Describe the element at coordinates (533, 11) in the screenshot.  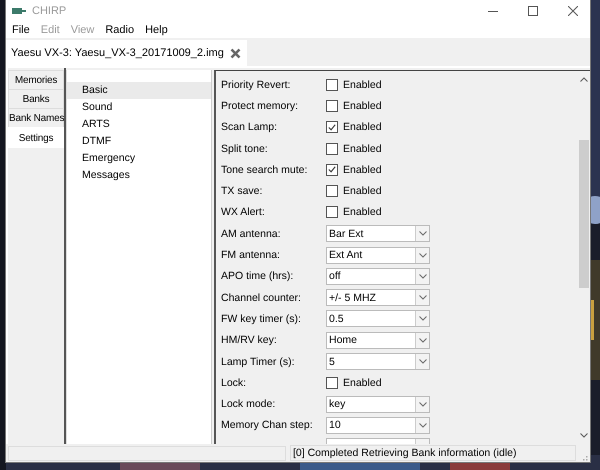
I see `maximize-icon` at that location.